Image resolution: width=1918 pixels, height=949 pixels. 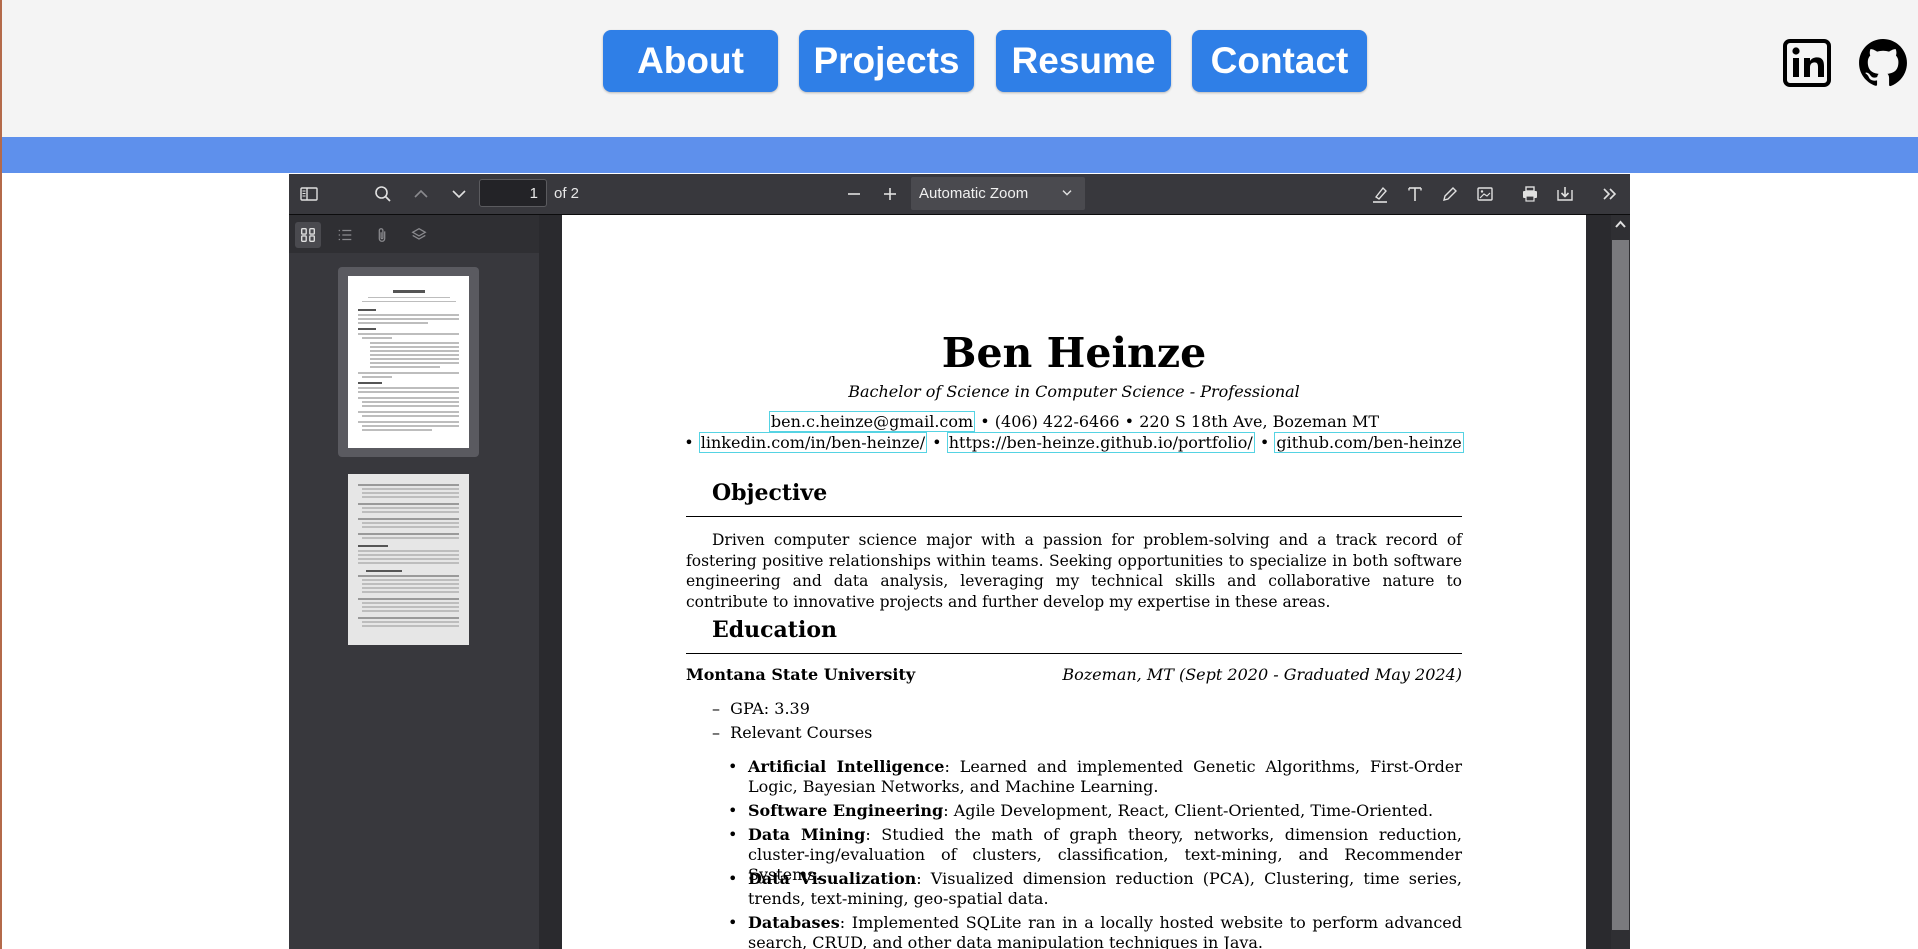 What do you see at coordinates (794, 922) in the screenshot?
I see `course-name: Databases` at bounding box center [794, 922].